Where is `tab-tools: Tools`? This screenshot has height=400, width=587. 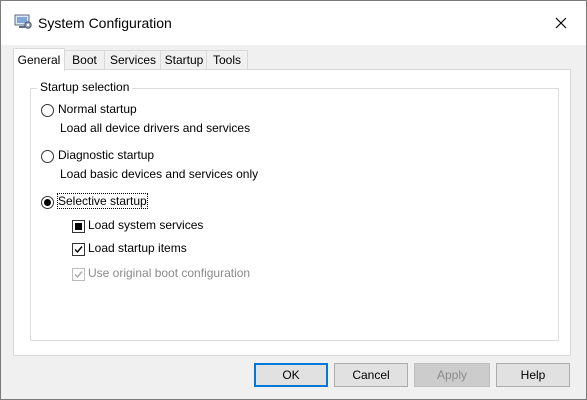 tab-tools: Tools is located at coordinates (227, 60).